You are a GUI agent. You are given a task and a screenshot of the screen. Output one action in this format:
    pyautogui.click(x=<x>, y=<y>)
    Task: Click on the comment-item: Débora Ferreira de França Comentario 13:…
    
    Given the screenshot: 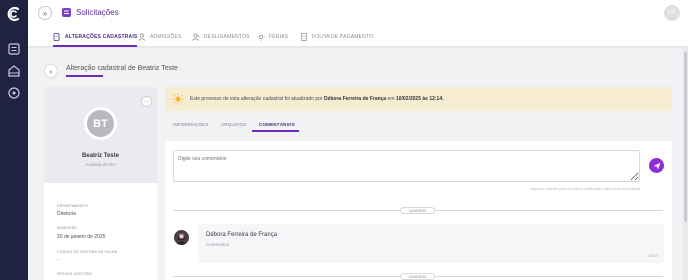 What is the action you would take?
    pyautogui.click(x=431, y=243)
    